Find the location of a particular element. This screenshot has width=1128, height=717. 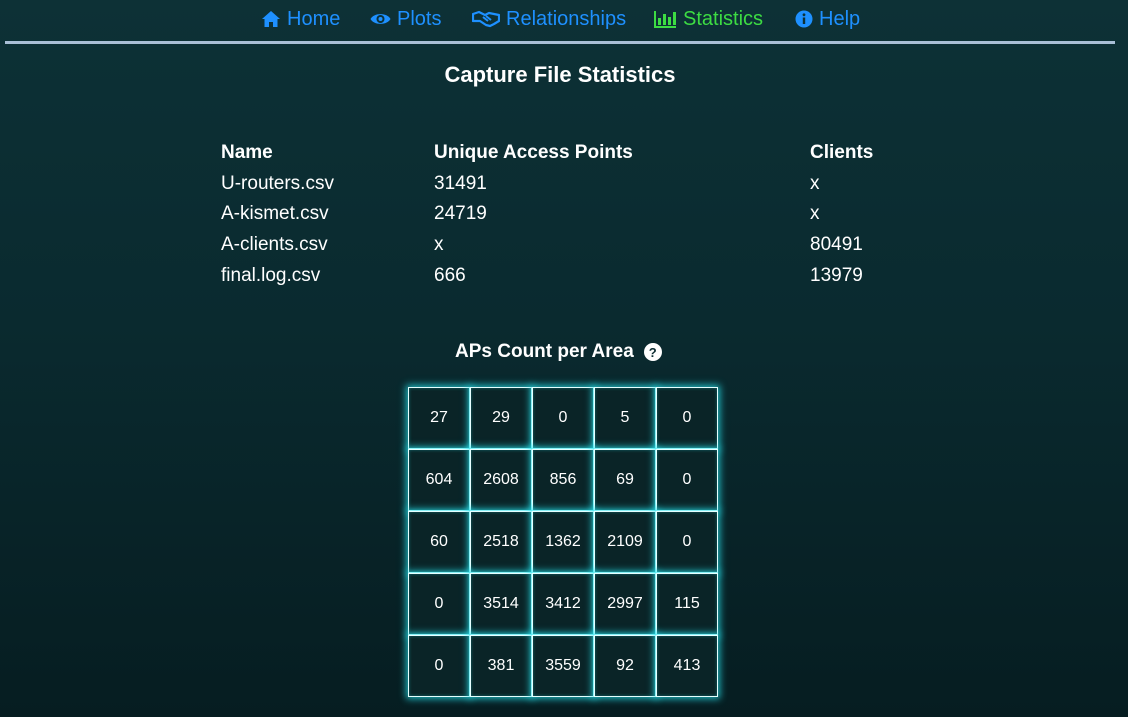

grid-cell: 92 is located at coordinates (625, 666).